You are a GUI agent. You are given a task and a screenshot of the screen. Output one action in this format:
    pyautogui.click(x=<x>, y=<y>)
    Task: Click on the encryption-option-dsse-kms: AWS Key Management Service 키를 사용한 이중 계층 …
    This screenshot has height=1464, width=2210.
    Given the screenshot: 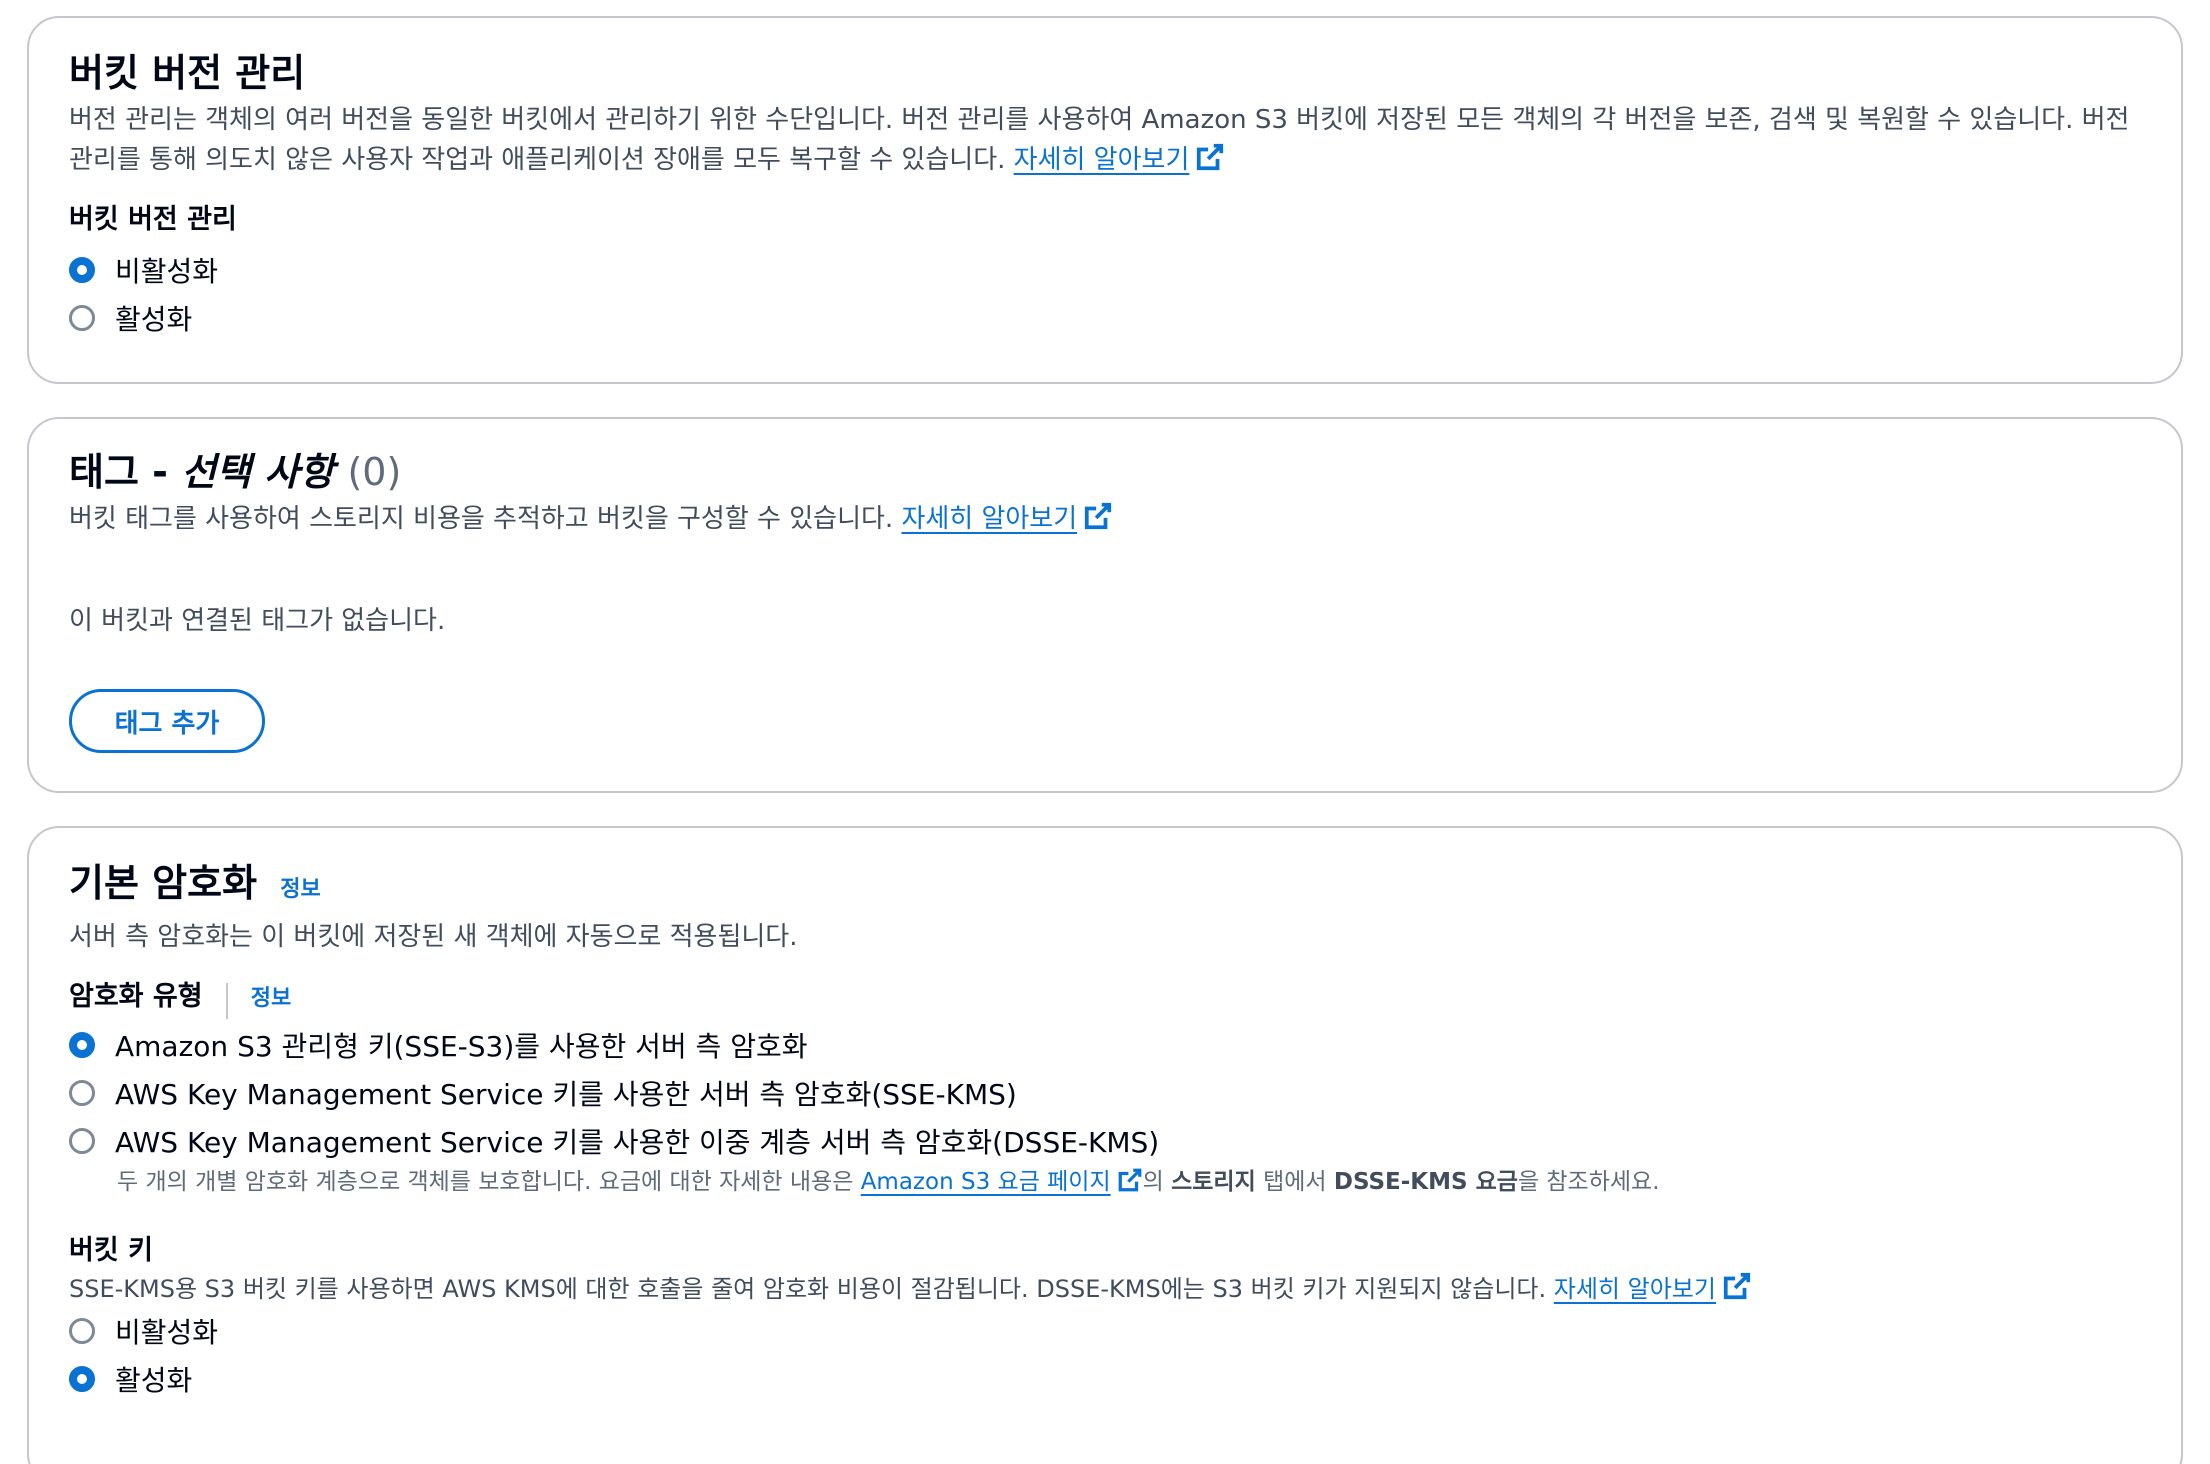 What is the action you would take?
    pyautogui.click(x=1105, y=1141)
    